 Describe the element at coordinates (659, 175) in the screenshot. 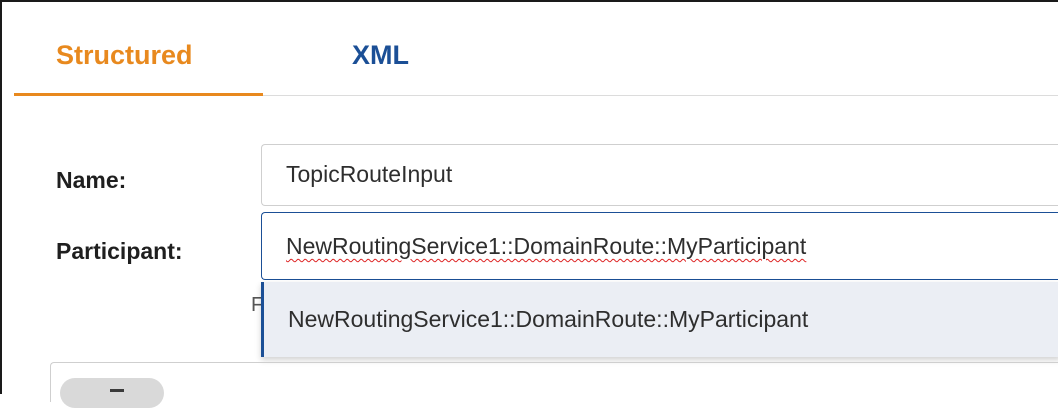

I see `name-input: TopicRouteInput` at that location.